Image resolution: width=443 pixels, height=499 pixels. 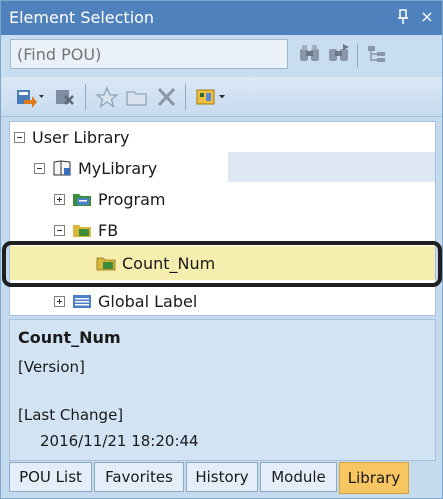 What do you see at coordinates (222, 264) in the screenshot?
I see `selection-highlight-frame` at bounding box center [222, 264].